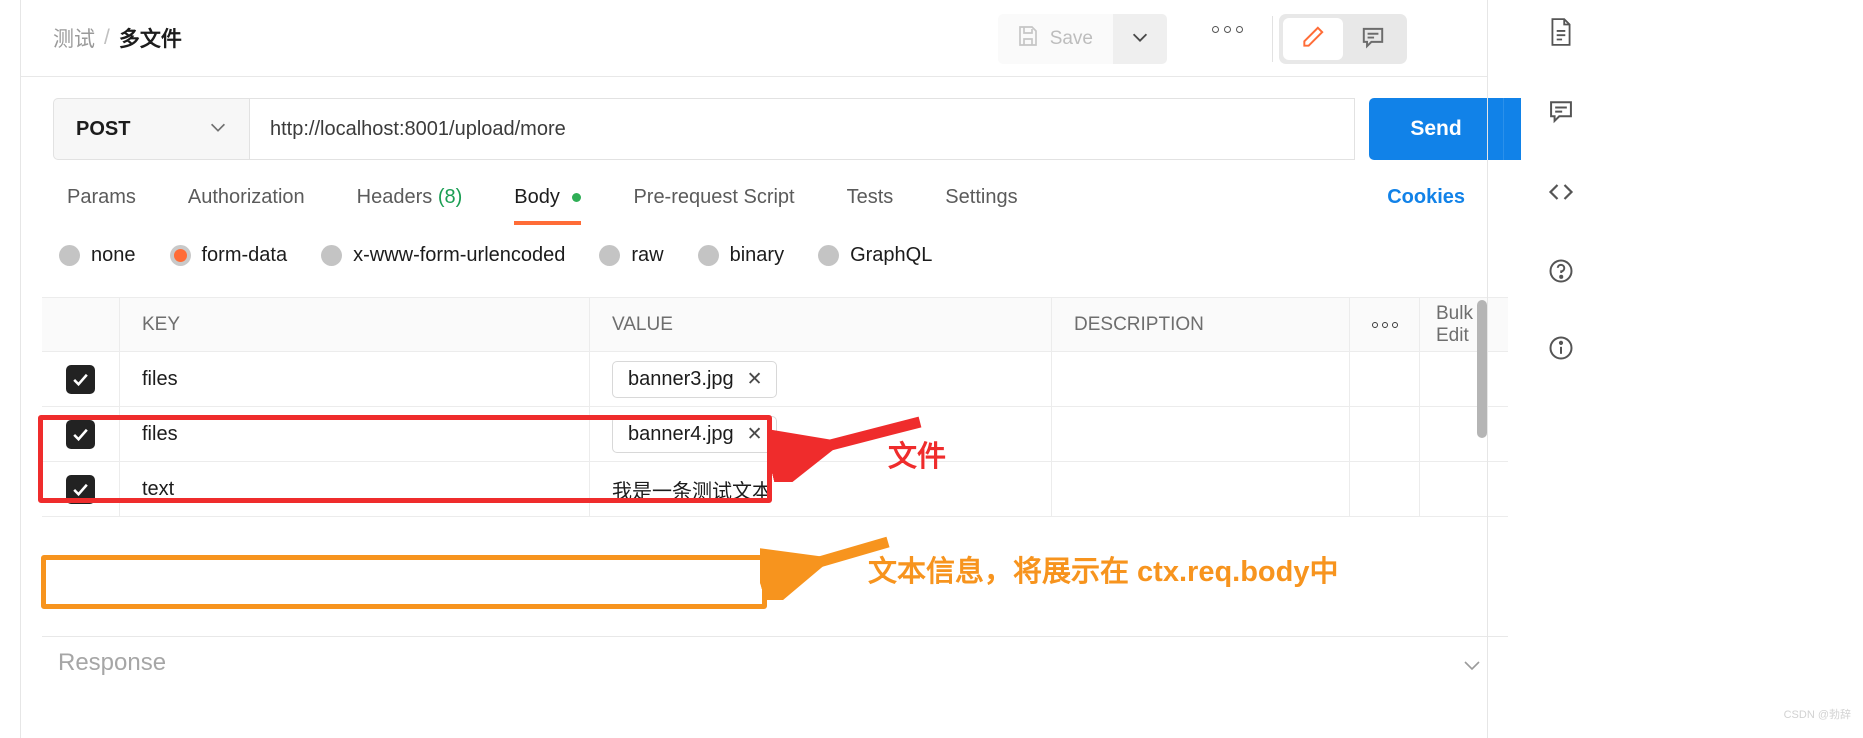  I want to click on tab-tests: Tests, so click(870, 201).